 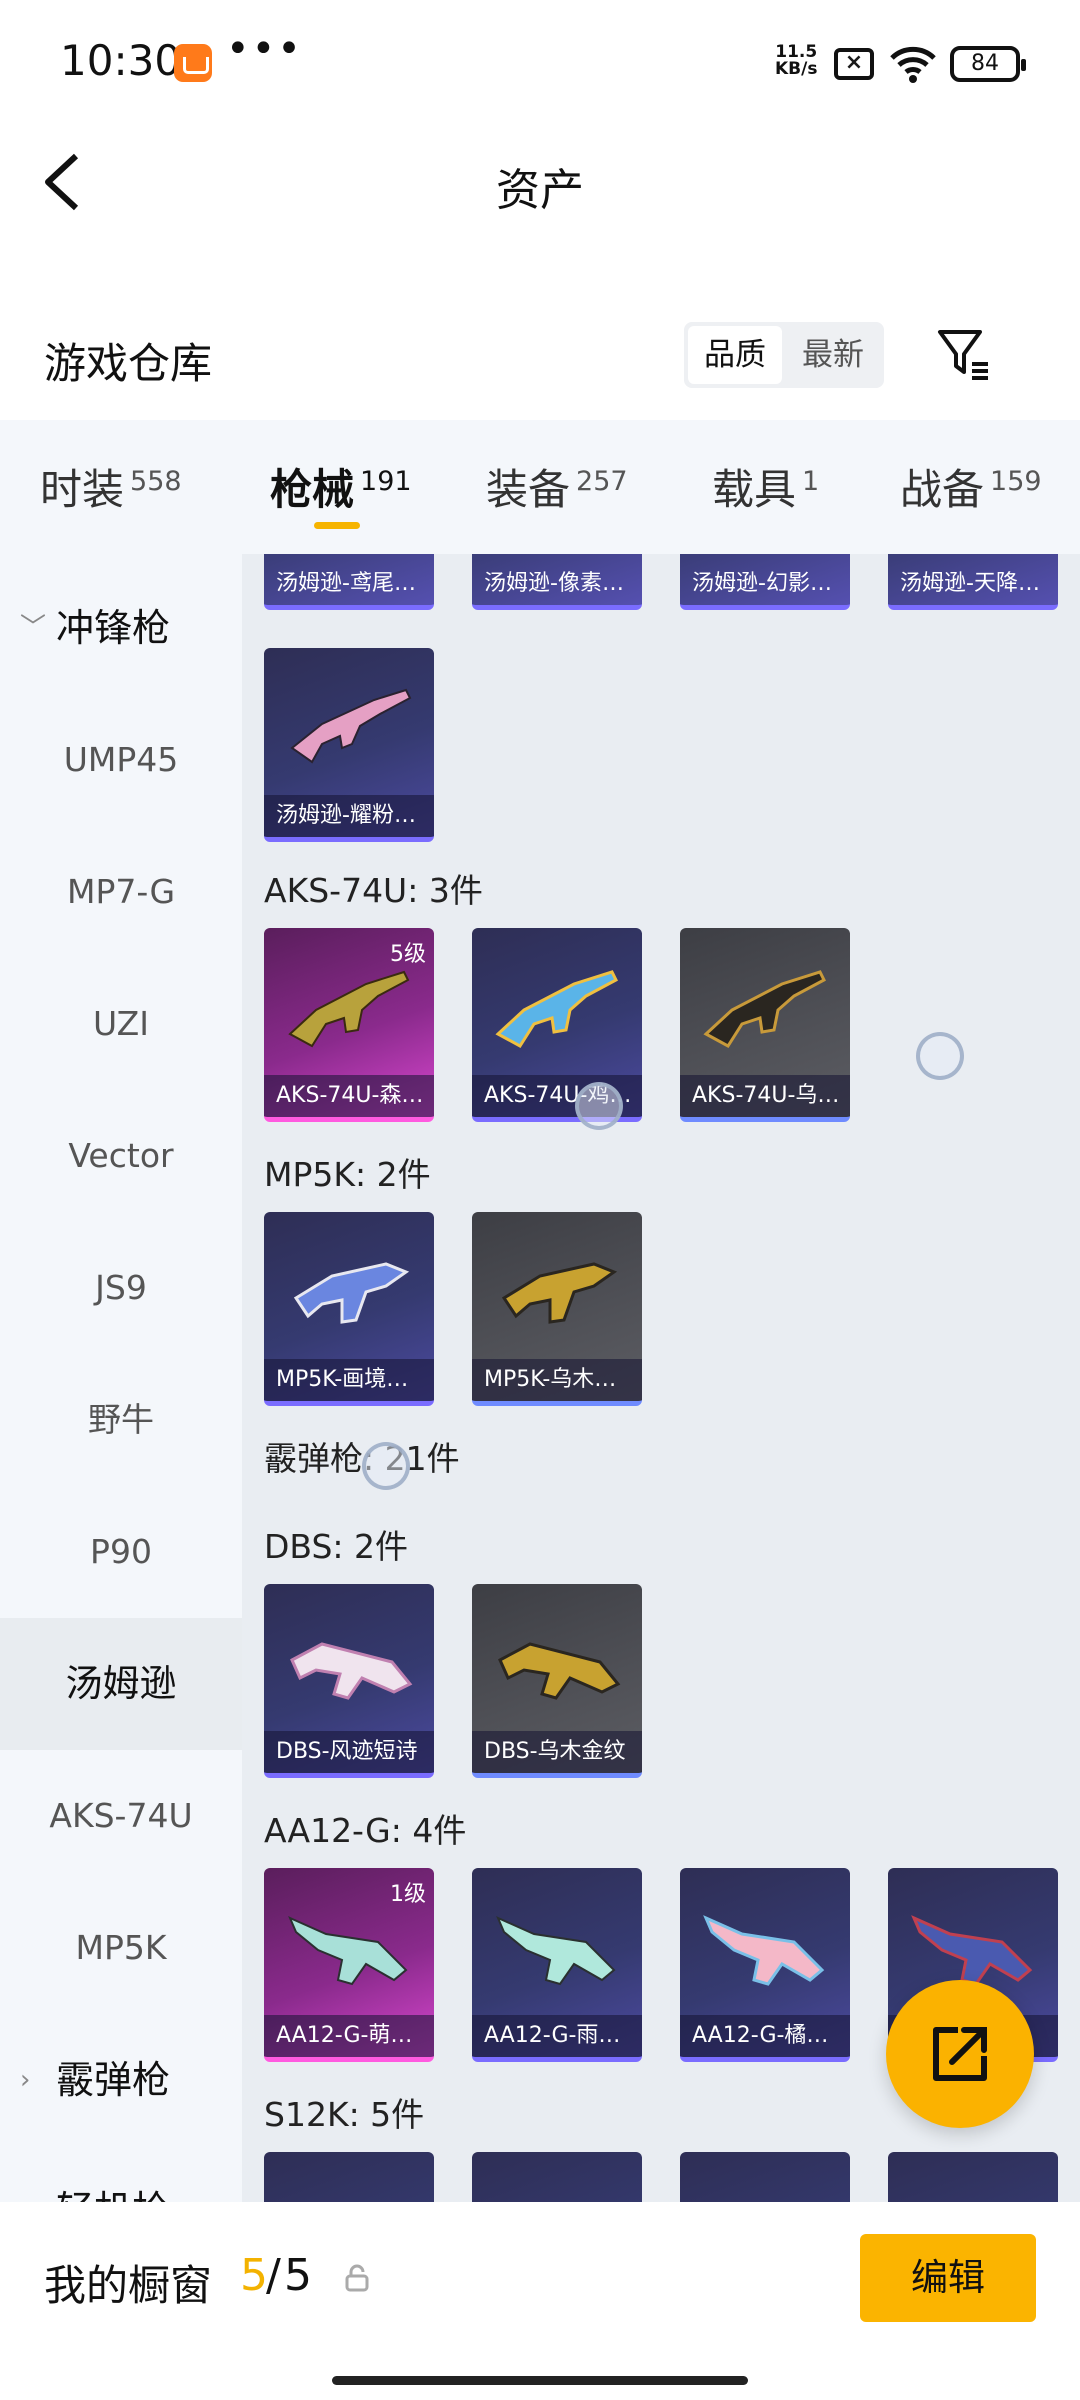 What do you see at coordinates (121, 1816) in the screenshot?
I see `sidebar-item-aks74u: AKS-74U` at bounding box center [121, 1816].